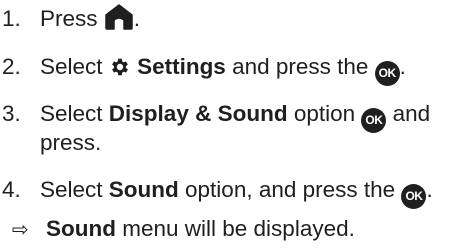  What do you see at coordinates (11, 18) in the screenshot?
I see `step-number: 1.` at bounding box center [11, 18].